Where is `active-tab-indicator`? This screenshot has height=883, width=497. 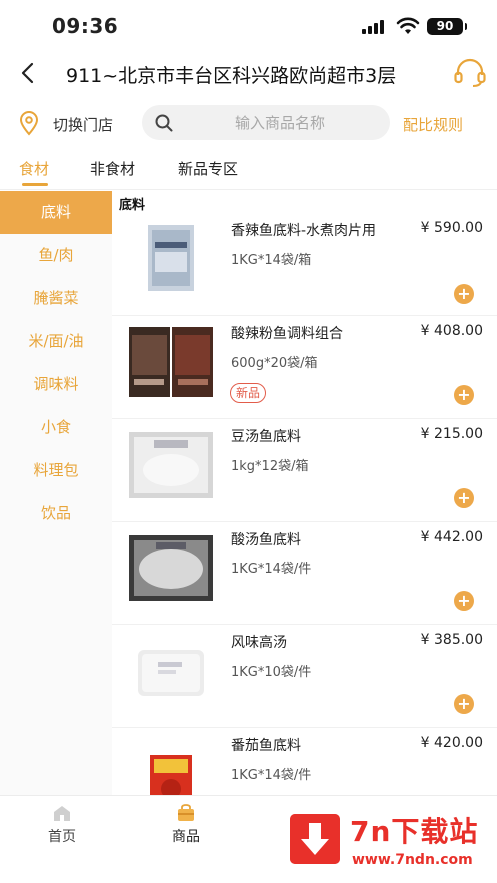 active-tab-indicator is located at coordinates (35, 184).